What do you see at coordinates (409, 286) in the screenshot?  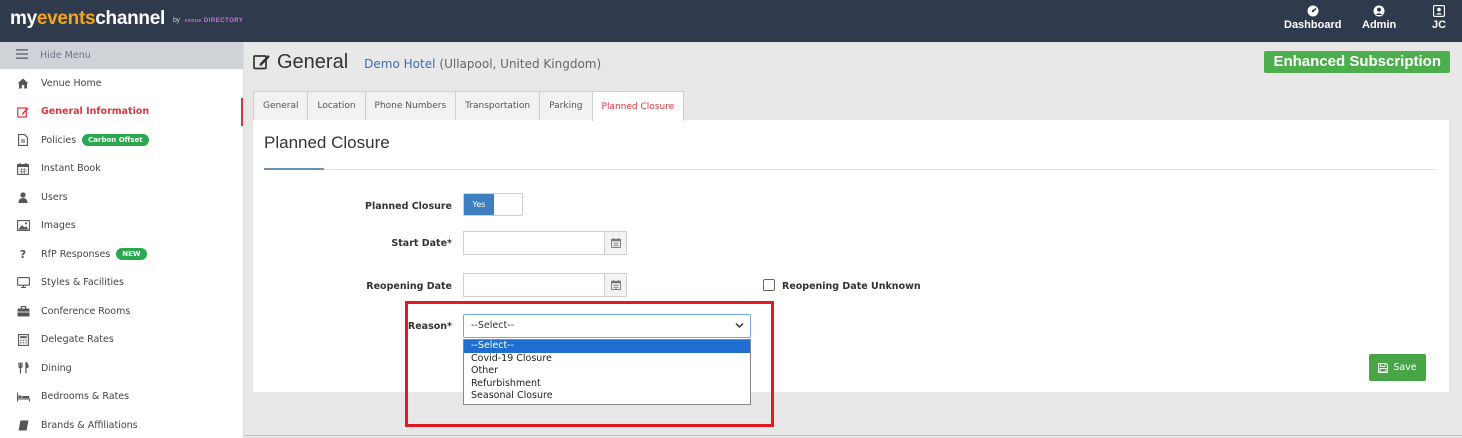 I see `reopening-date-label: Reopening Date` at bounding box center [409, 286].